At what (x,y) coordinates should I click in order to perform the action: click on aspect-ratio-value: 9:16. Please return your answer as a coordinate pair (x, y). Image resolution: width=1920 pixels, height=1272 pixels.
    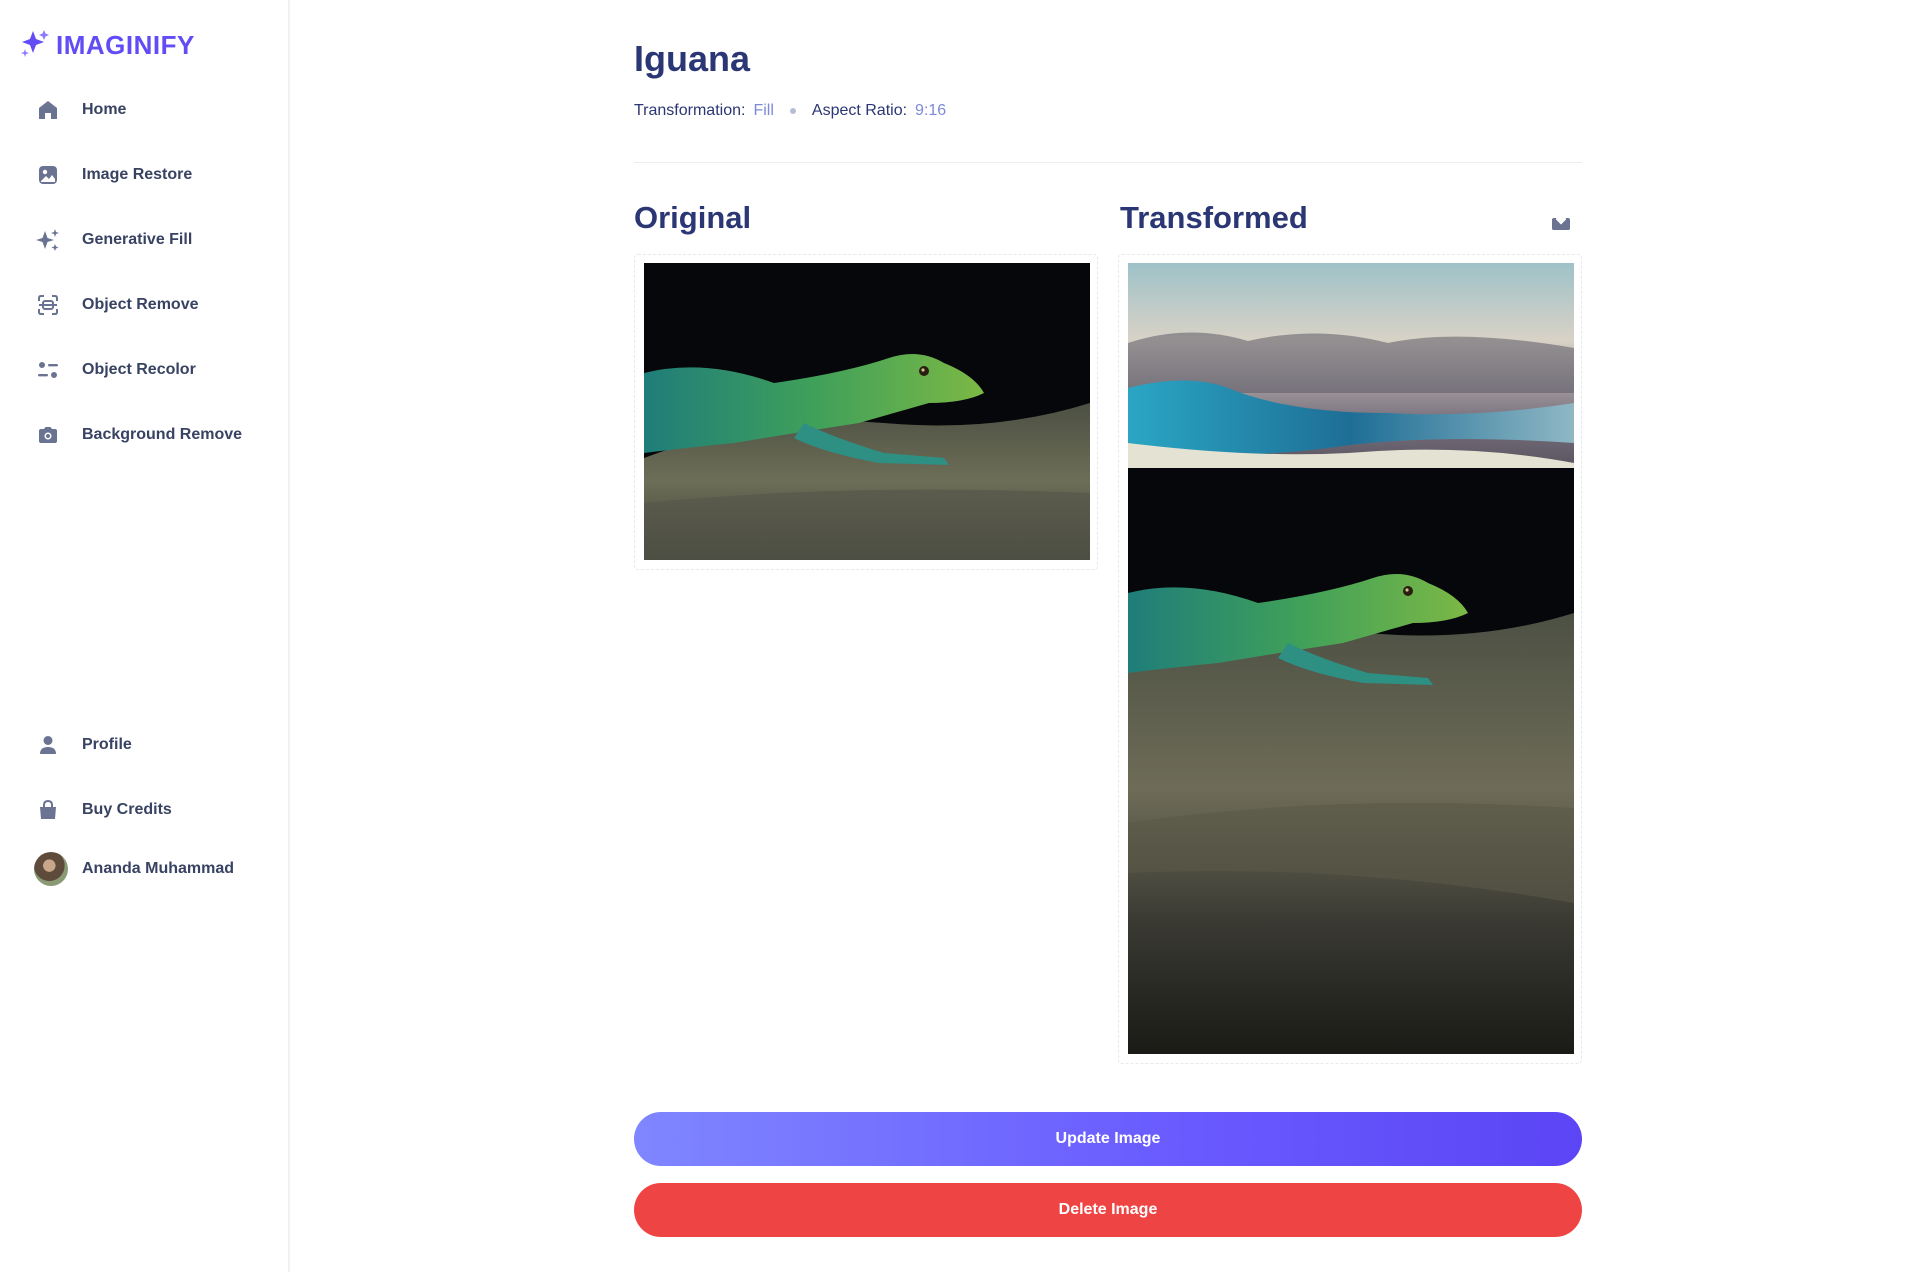
    Looking at the image, I should click on (931, 110).